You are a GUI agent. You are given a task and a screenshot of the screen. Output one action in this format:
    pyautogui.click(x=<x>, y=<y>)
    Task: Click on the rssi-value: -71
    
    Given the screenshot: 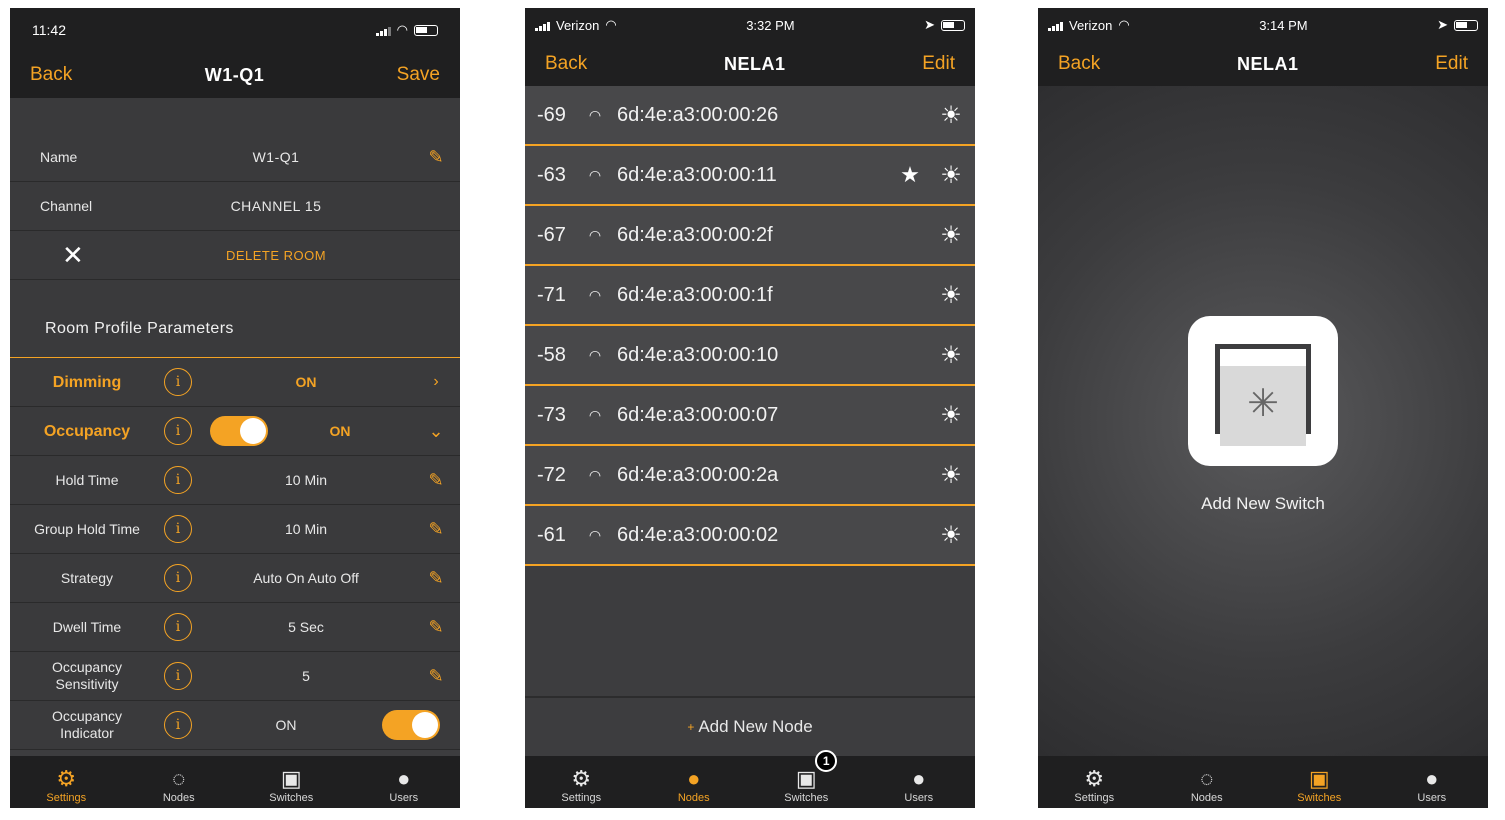 What is the action you would take?
    pyautogui.click(x=551, y=294)
    